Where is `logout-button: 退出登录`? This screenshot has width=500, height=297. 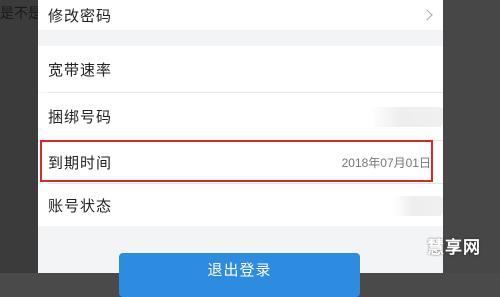
logout-button: 退出登录 is located at coordinates (239, 275).